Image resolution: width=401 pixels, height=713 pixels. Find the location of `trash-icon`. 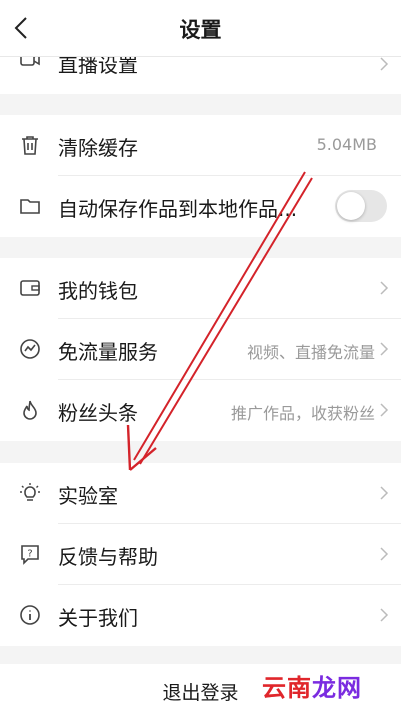

trash-icon is located at coordinates (30, 145).